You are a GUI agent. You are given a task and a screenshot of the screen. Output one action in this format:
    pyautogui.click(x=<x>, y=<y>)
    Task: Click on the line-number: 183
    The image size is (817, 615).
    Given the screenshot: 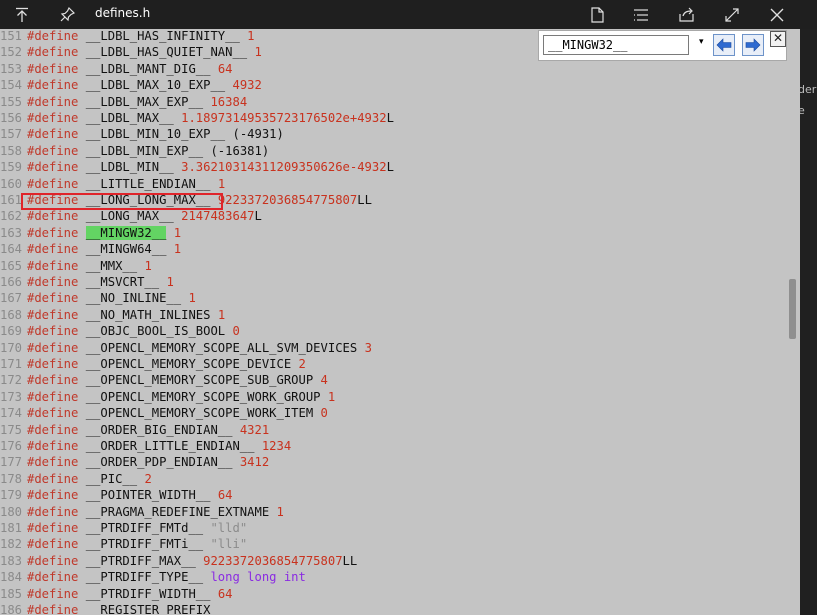 What is the action you would take?
    pyautogui.click(x=11, y=560)
    